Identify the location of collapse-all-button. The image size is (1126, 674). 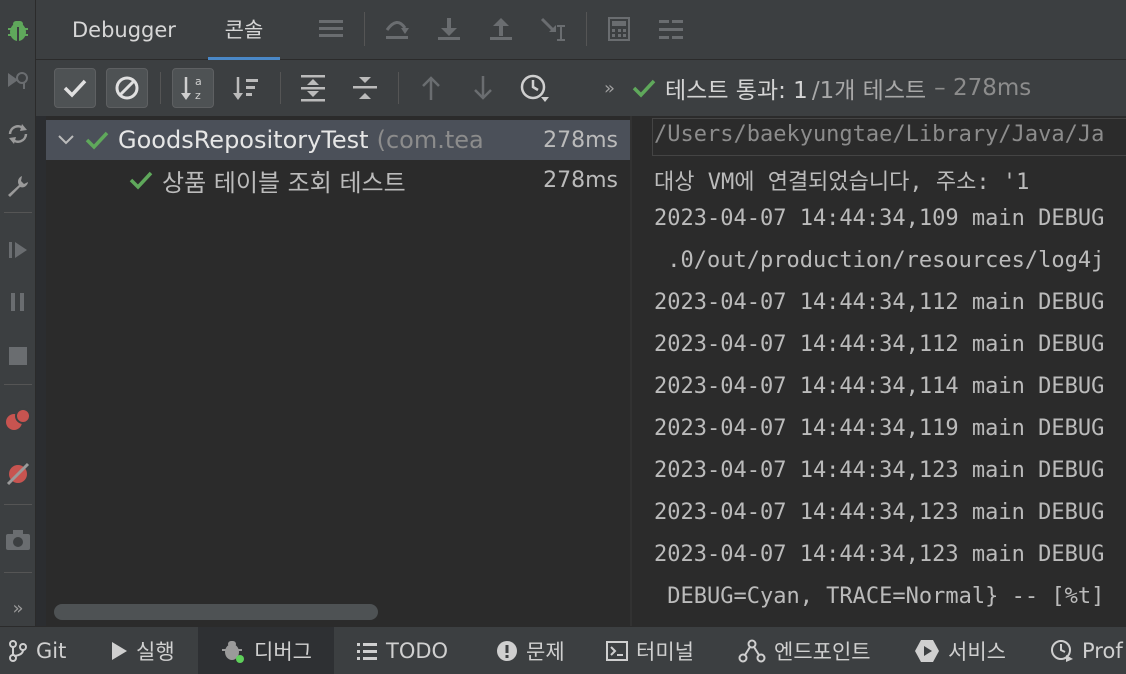
(365, 88).